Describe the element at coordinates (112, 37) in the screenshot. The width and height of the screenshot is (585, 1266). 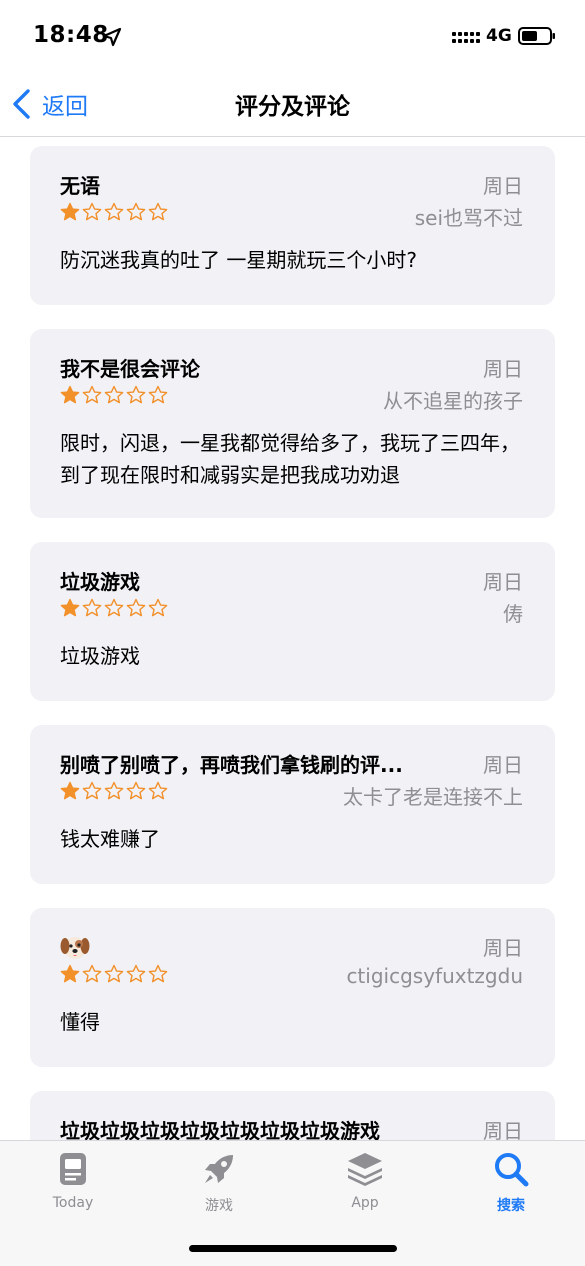
I see `location-arrow-icon` at that location.